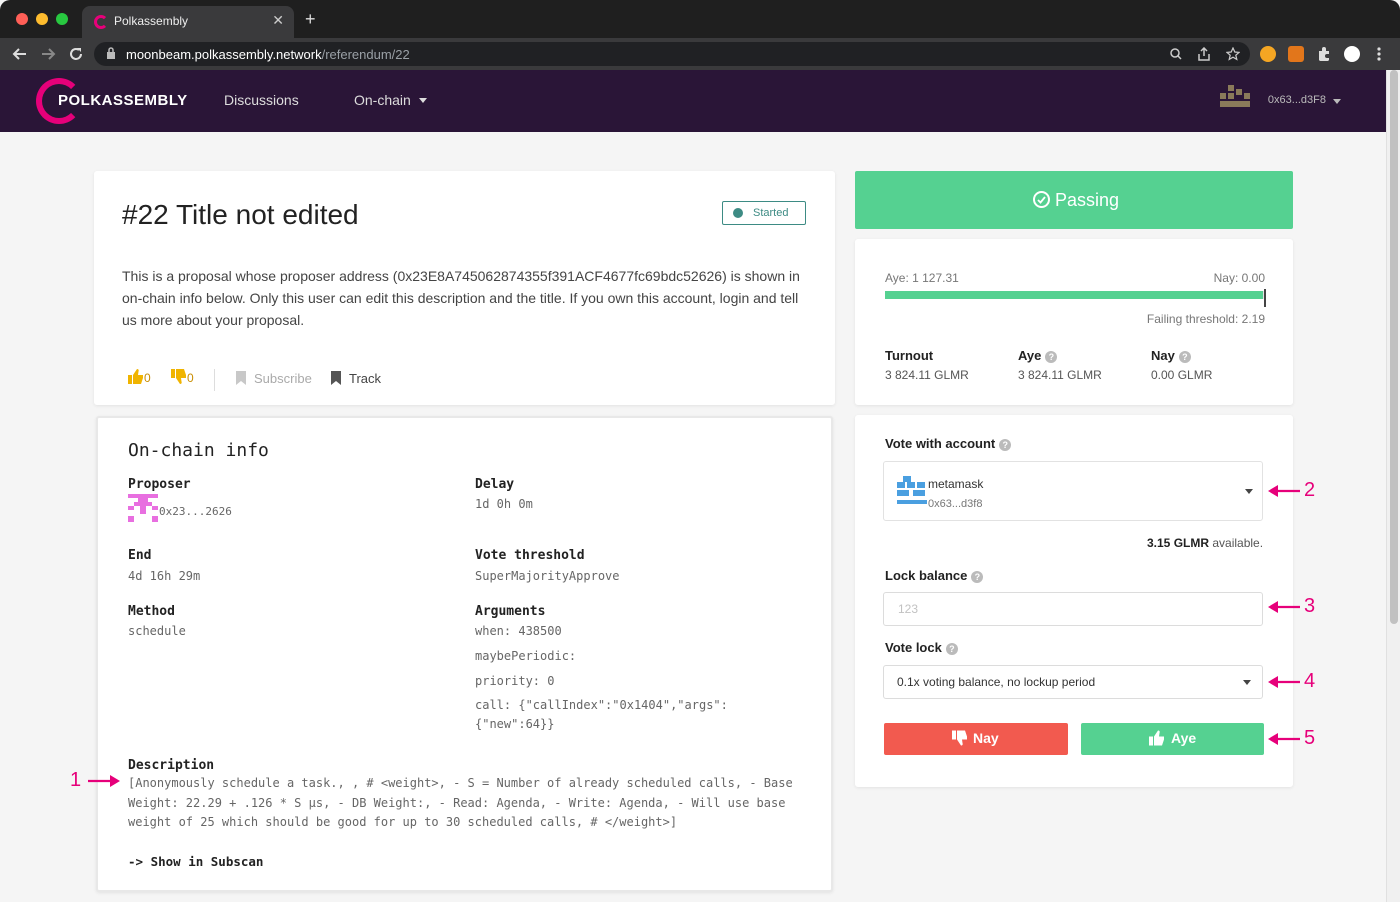 This screenshot has height=902, width=1400. I want to click on nay-vote-button: Nay, so click(976, 739).